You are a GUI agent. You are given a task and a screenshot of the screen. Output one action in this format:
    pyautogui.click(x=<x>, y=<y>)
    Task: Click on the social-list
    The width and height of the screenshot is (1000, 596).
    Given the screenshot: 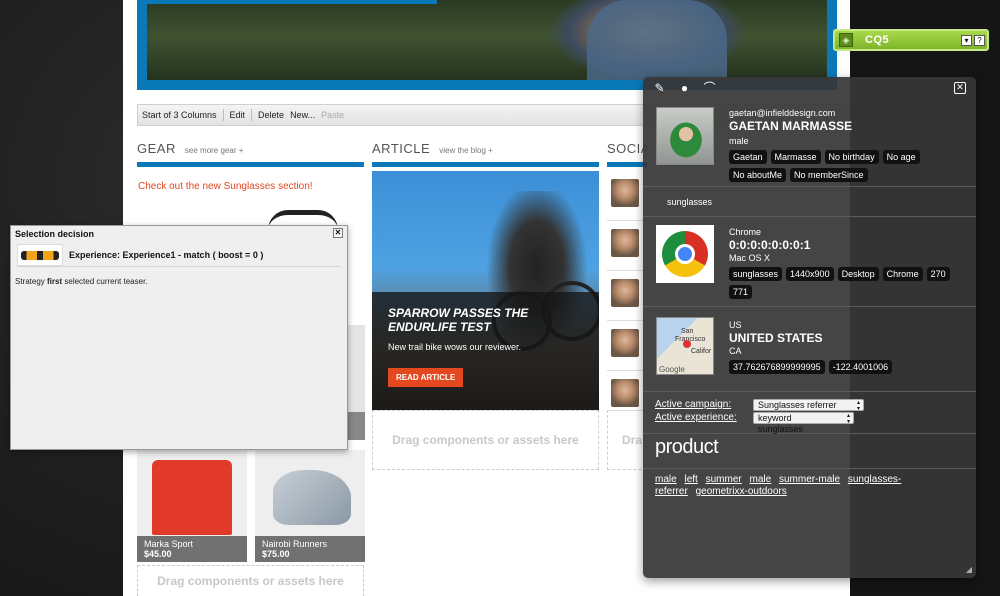 What is the action you would take?
    pyautogui.click(x=627, y=291)
    